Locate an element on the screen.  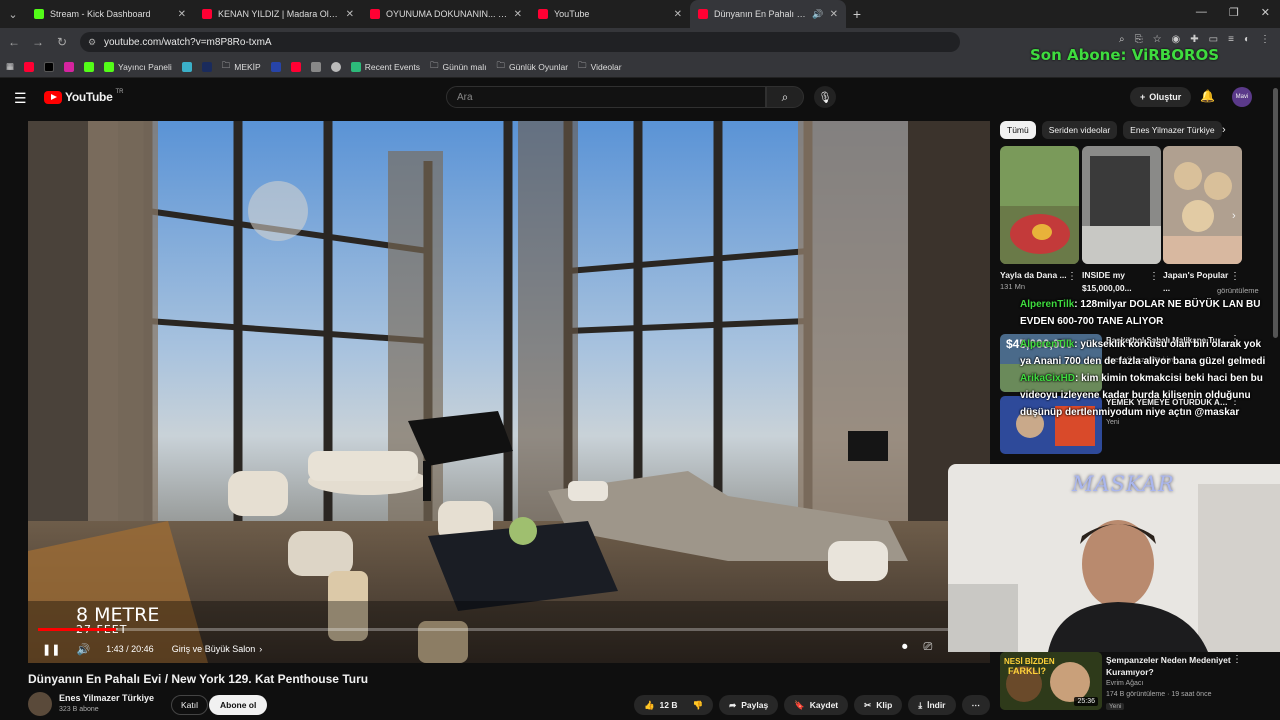
bookmark-yayinci-paneli: Yayıncı Paneli is located at coordinates (138, 66).